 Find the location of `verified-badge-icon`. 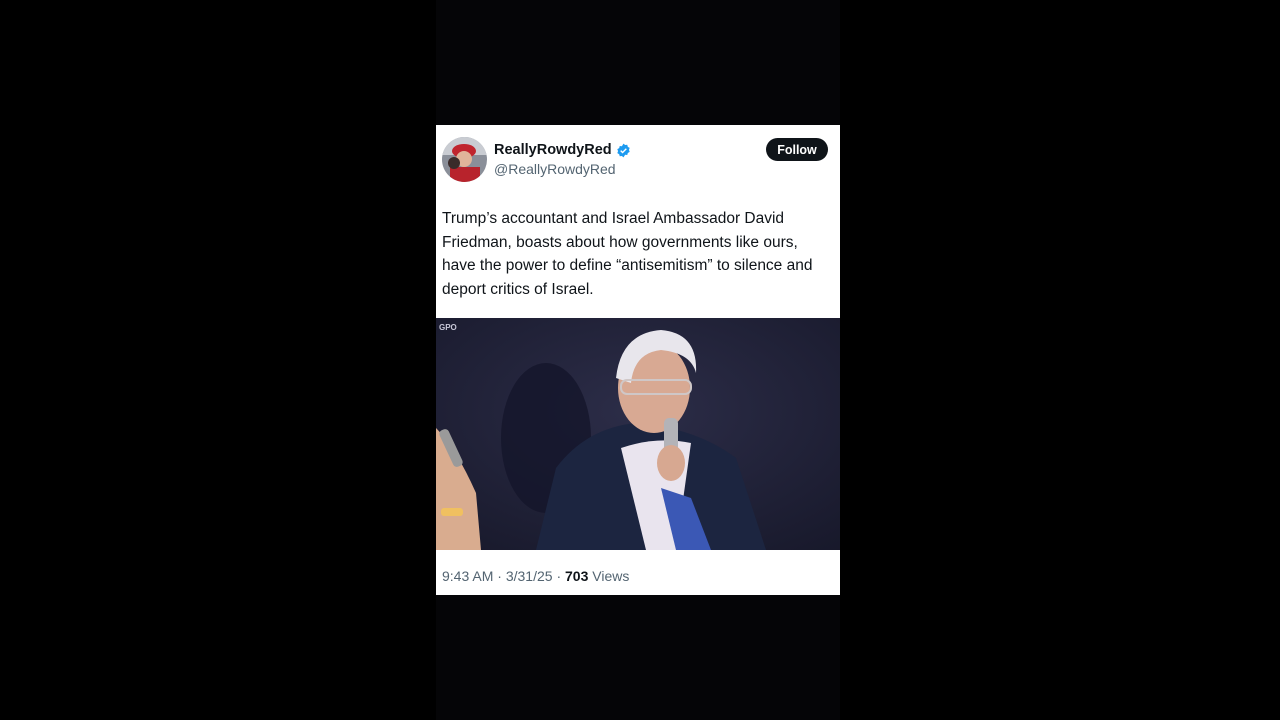

verified-badge-icon is located at coordinates (623, 150).